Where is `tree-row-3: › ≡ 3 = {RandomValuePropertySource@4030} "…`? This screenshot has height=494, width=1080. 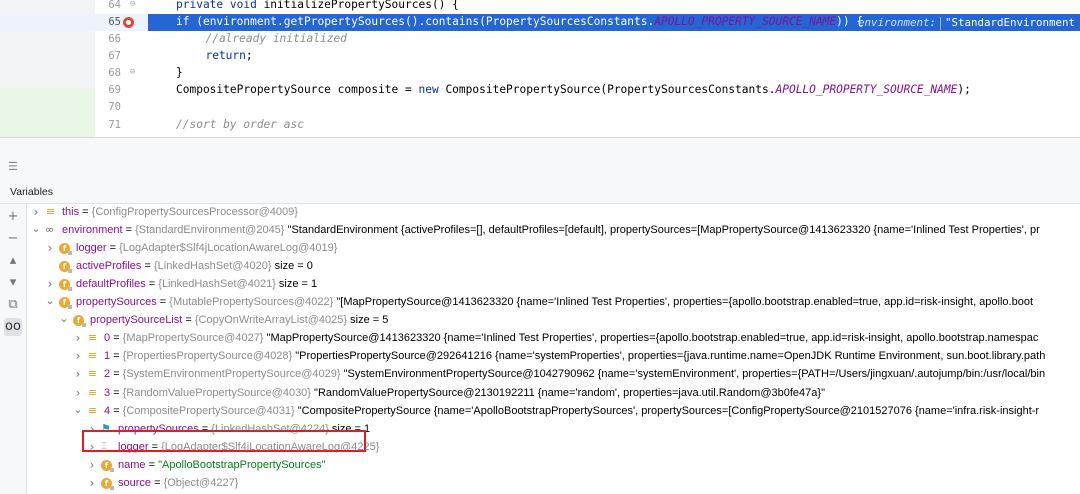
tree-row-3: › ≡ 3 = {RandomValuePropertySource@4030} "… is located at coordinates (554, 394).